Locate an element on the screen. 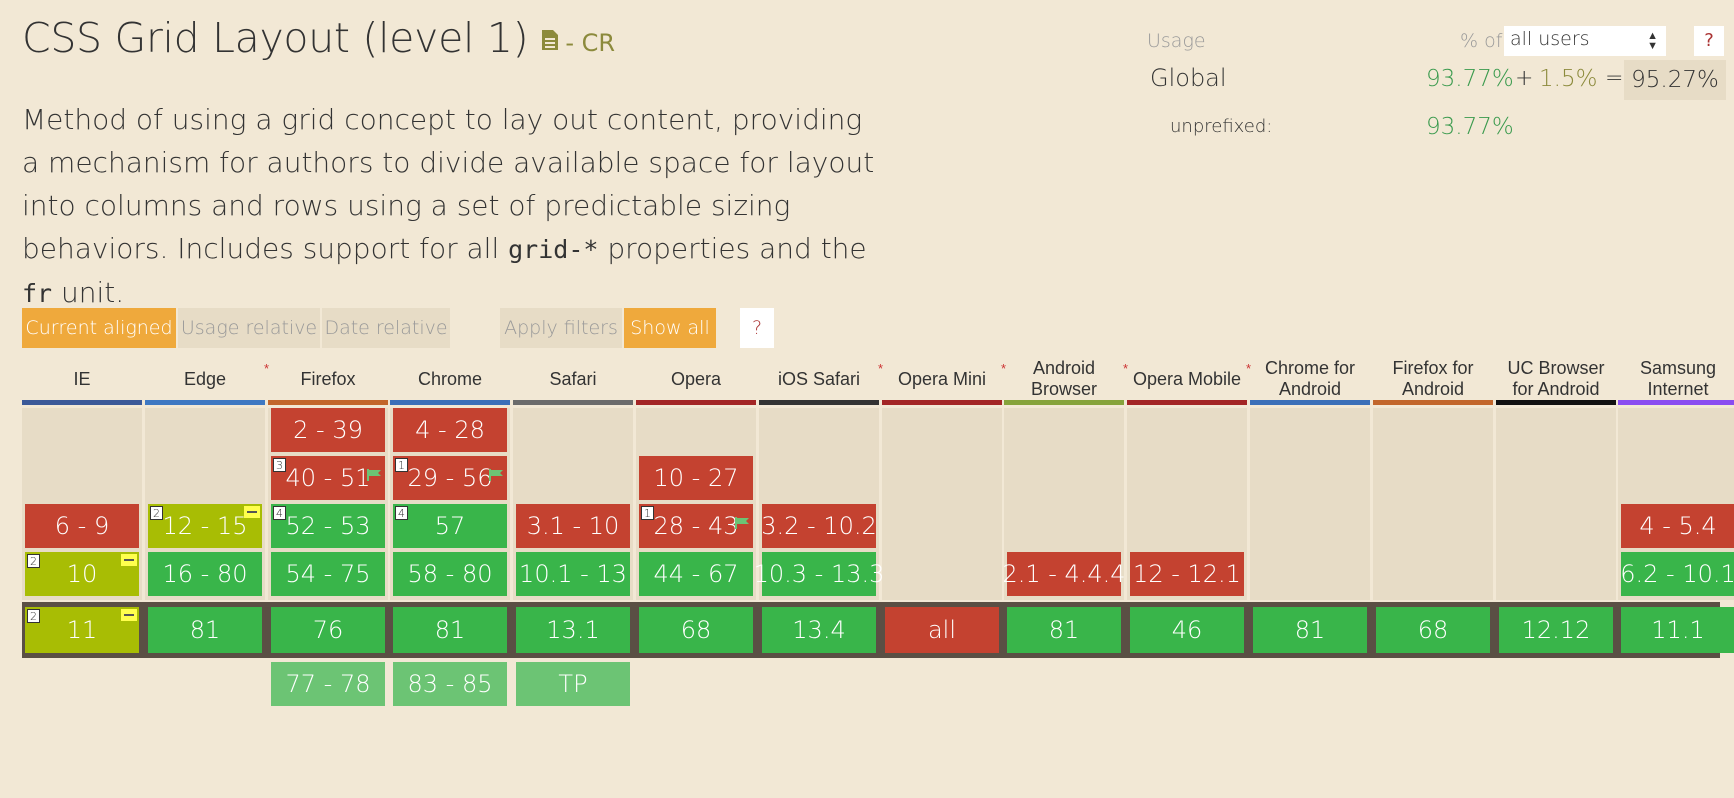 The height and width of the screenshot is (798, 1734). version-label: 40 - 51 is located at coordinates (328, 478).